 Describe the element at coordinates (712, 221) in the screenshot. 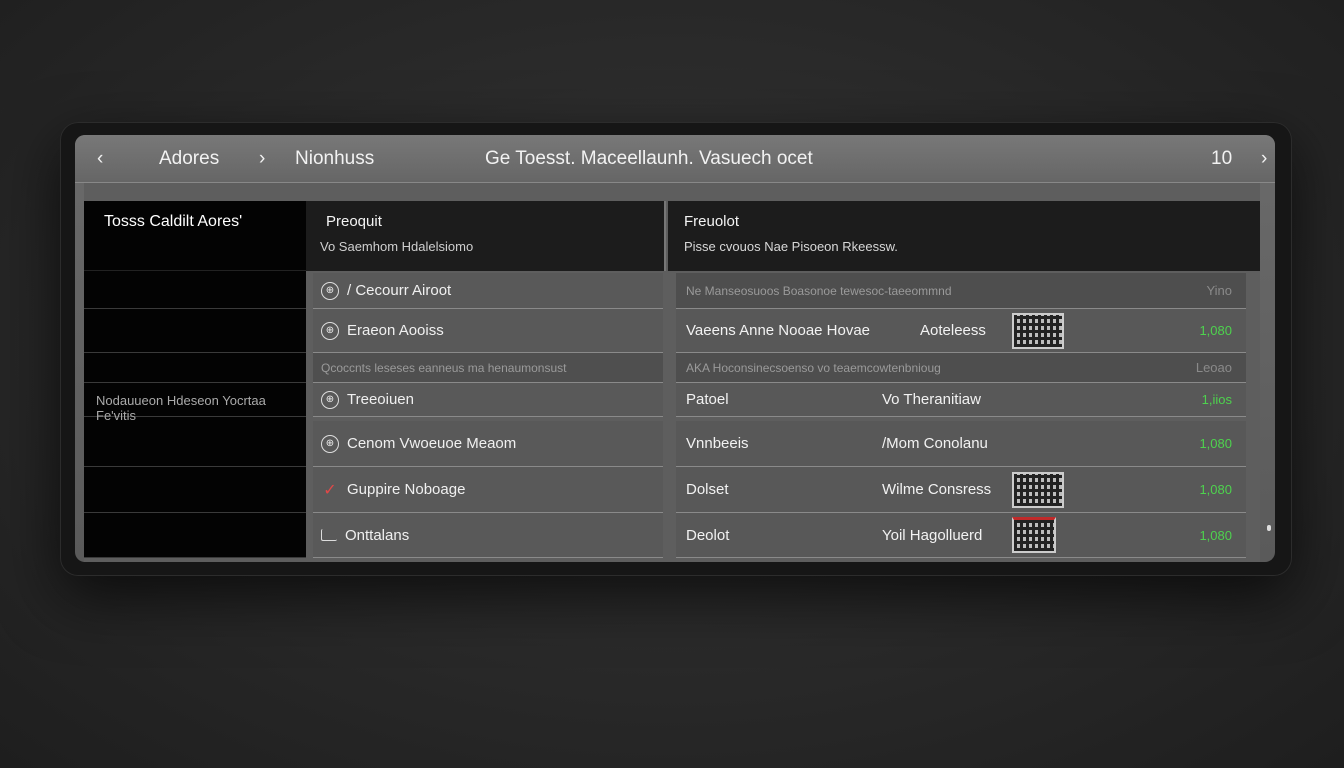

I see `right-header-title: Freuolot` at that location.